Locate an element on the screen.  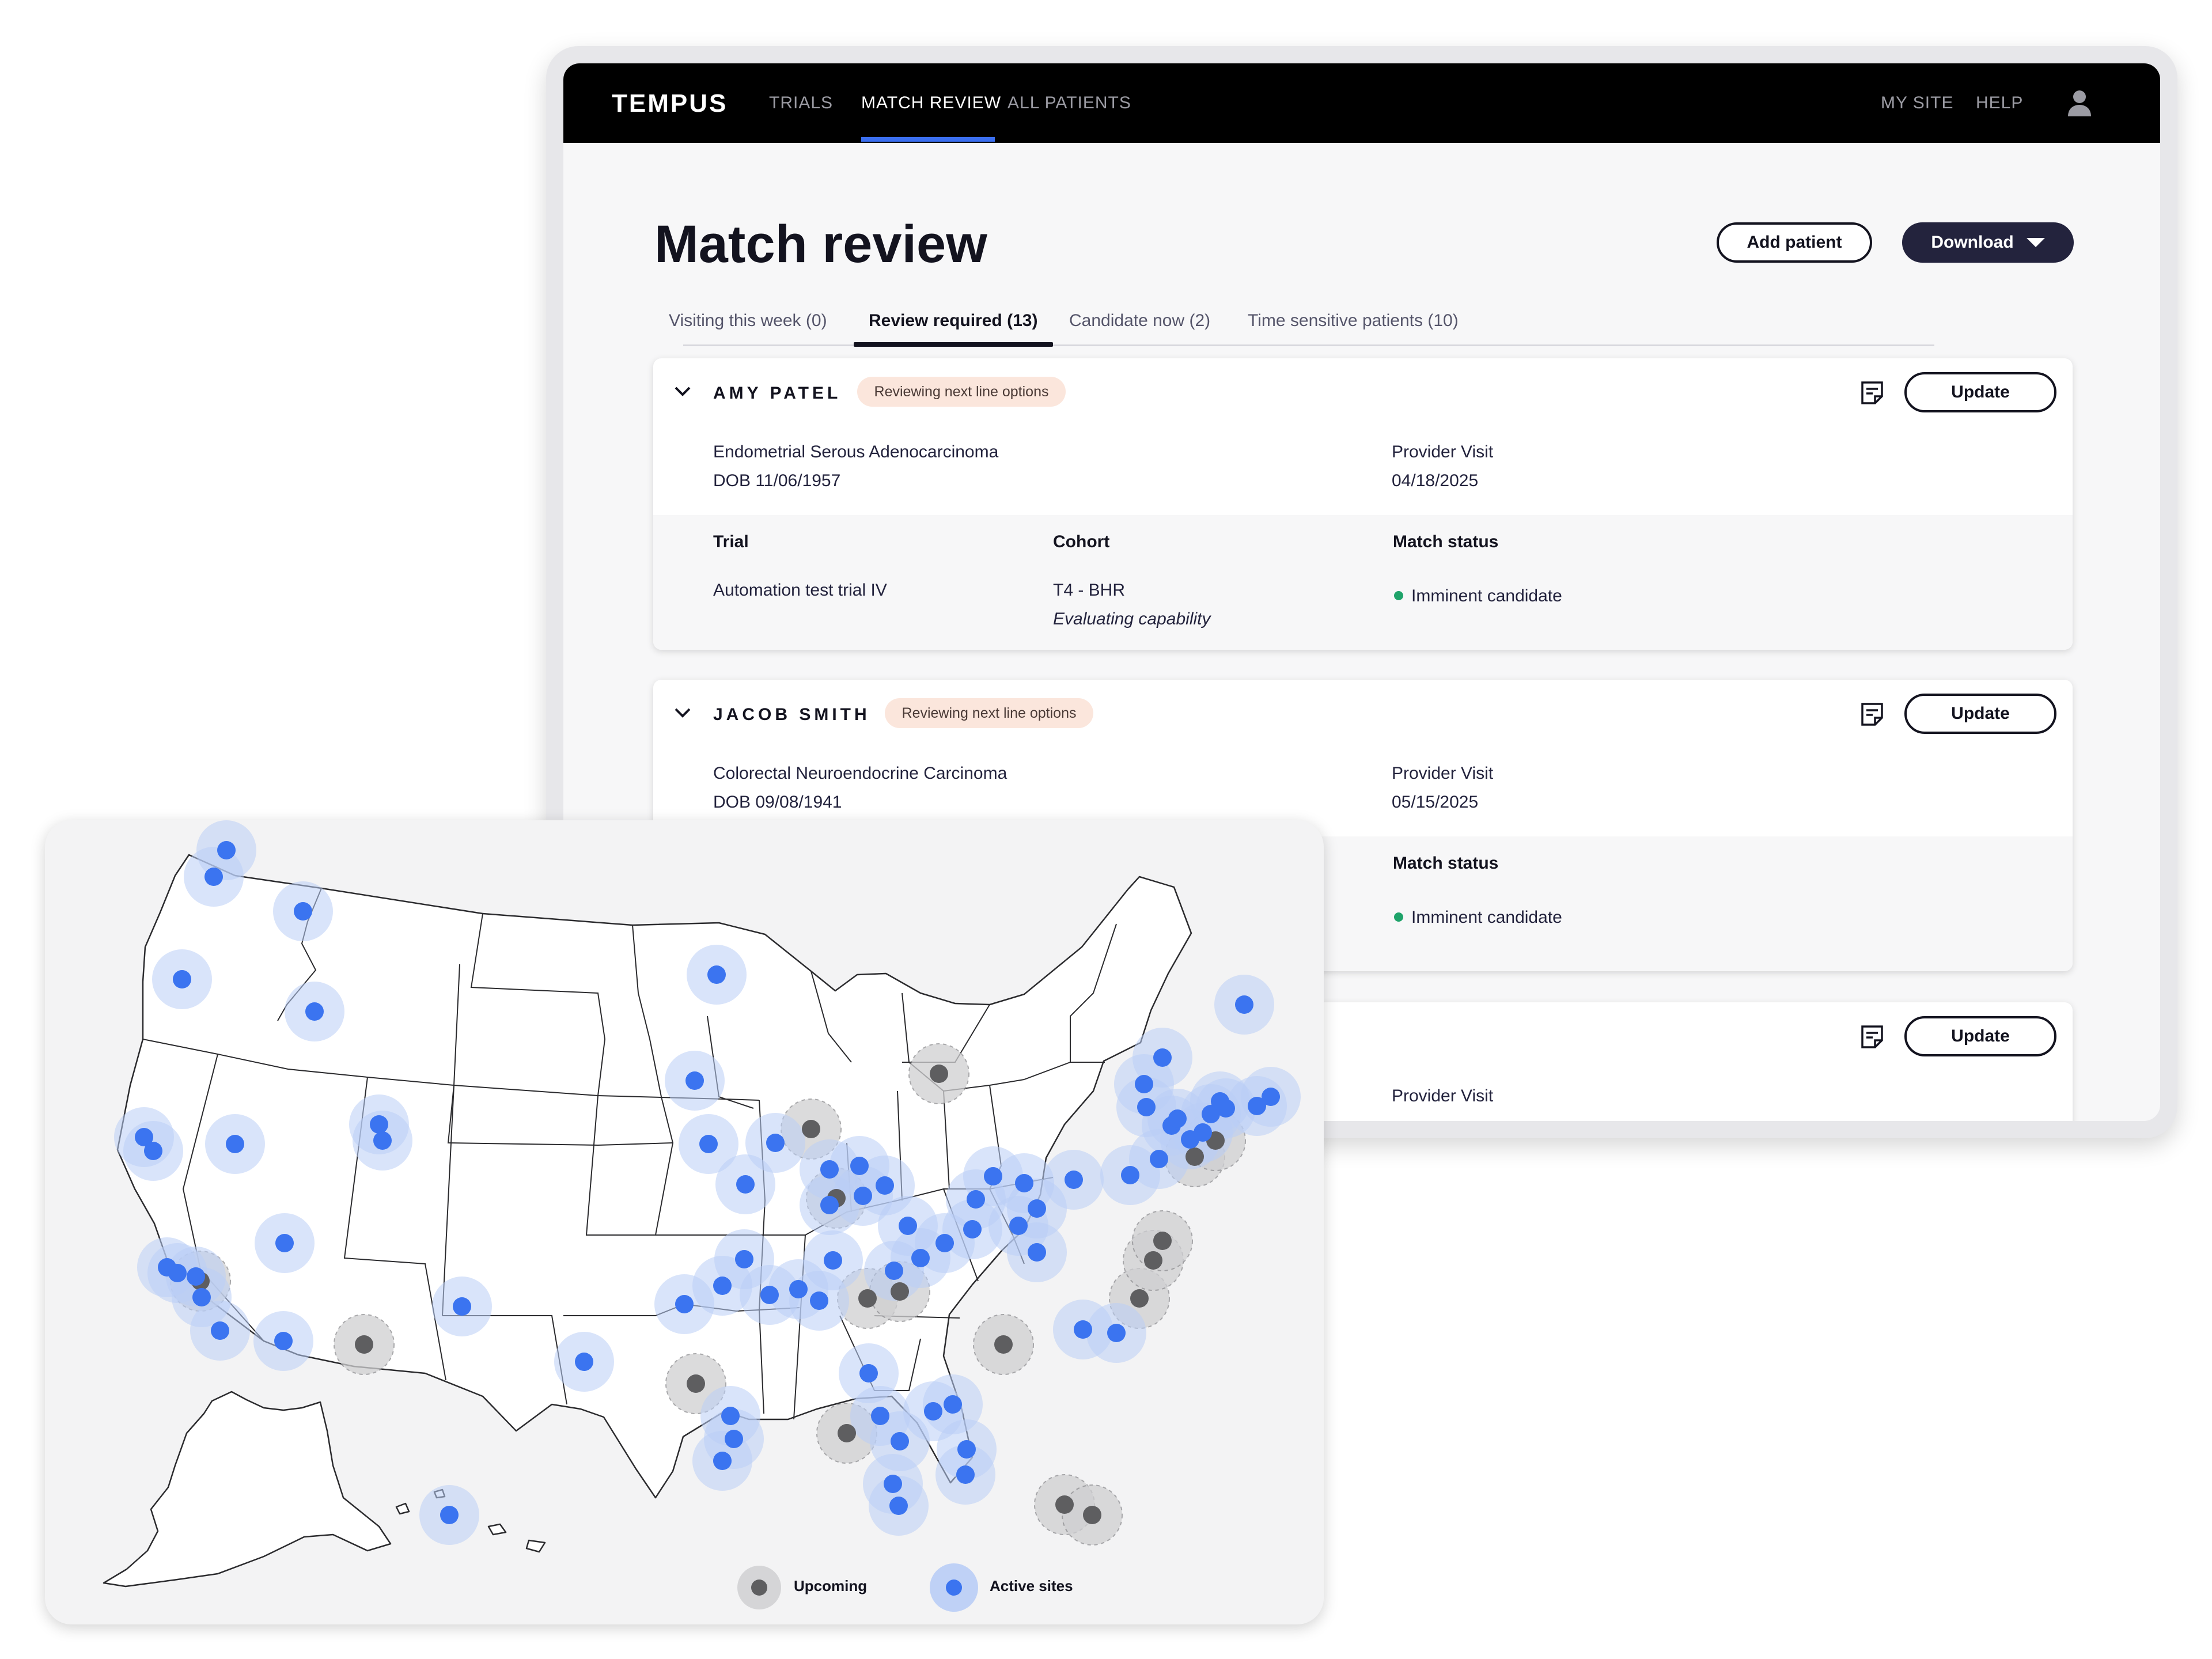
add-patient-button: Add patient is located at coordinates (1794, 242).